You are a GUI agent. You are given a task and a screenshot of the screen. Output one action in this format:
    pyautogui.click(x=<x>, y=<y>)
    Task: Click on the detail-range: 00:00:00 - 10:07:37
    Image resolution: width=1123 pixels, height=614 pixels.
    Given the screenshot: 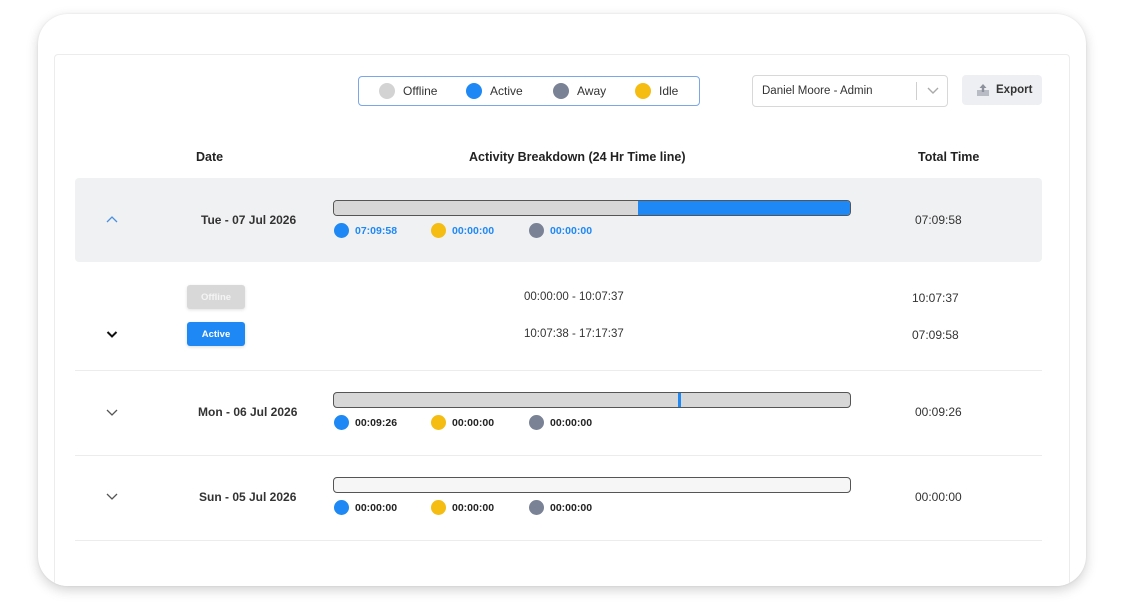 What is the action you would take?
    pyautogui.click(x=574, y=297)
    